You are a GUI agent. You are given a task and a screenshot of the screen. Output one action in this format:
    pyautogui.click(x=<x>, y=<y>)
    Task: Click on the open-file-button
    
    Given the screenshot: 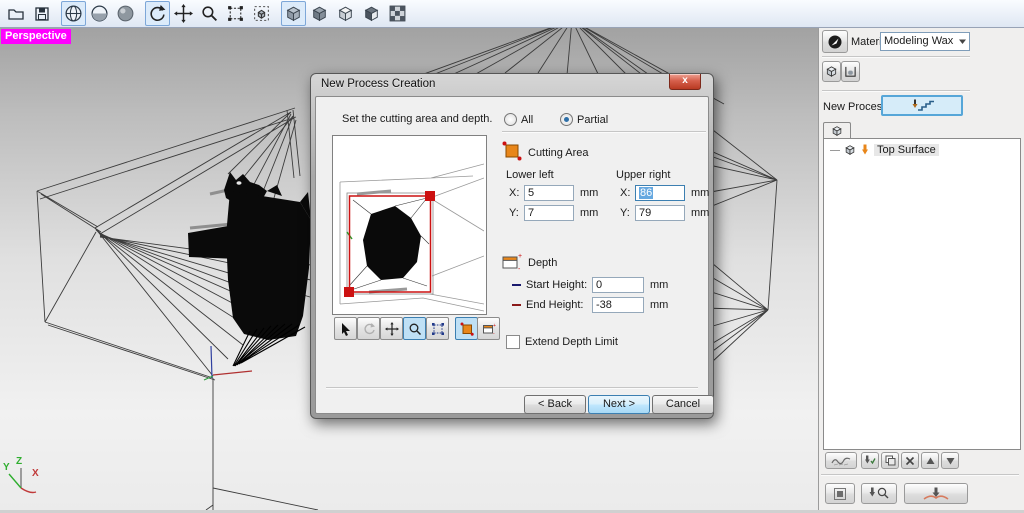 What is the action you would take?
    pyautogui.click(x=15, y=13)
    